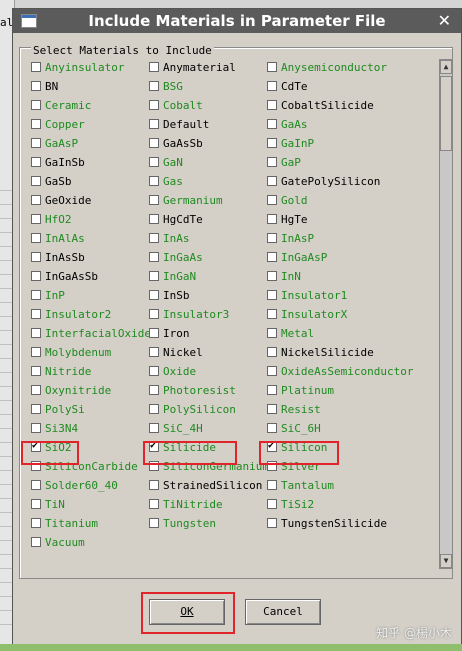 This screenshot has height=651, width=462. What do you see at coordinates (71, 352) in the screenshot?
I see `material-item-molybdenum: Molybdenum` at bounding box center [71, 352].